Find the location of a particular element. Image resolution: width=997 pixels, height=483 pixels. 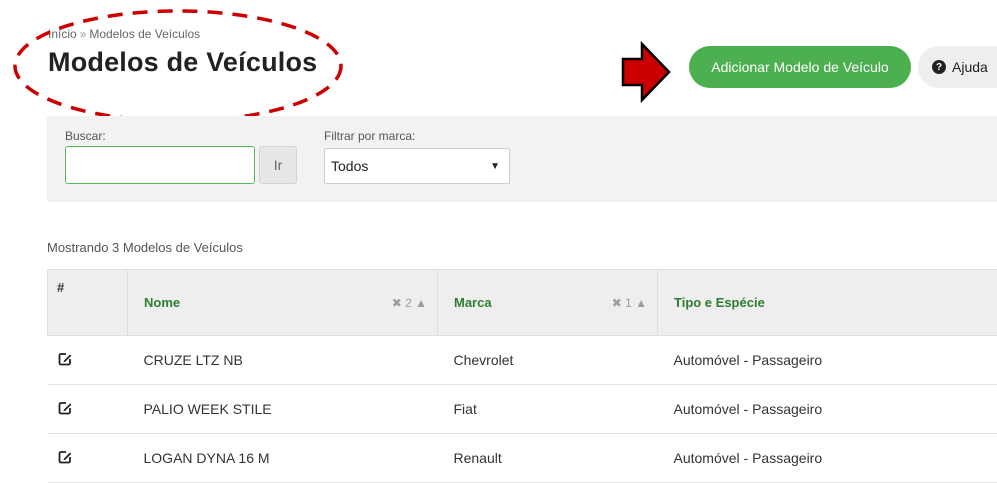

cell-nome: CRUZE LTZ NB is located at coordinates (283, 360).